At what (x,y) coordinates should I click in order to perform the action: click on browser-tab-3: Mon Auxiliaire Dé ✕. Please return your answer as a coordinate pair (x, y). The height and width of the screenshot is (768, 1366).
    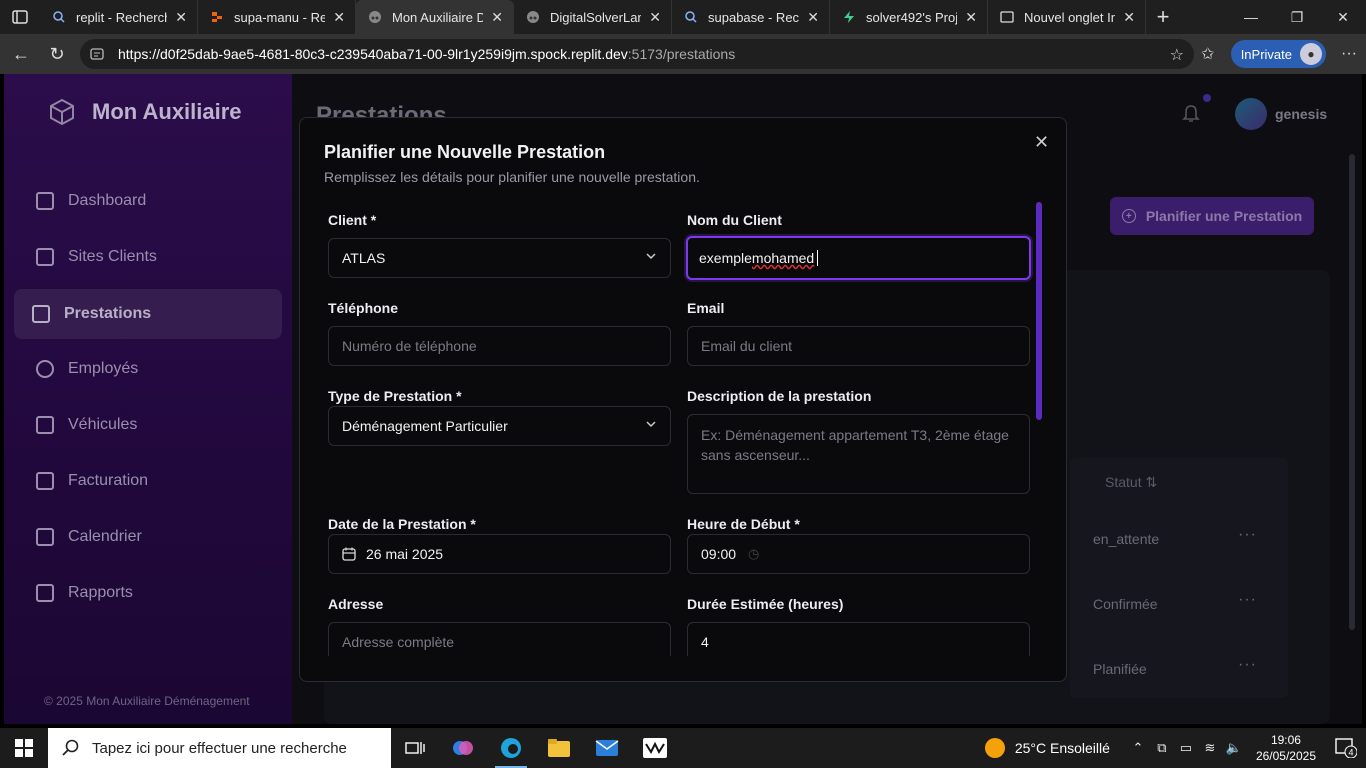
    Looking at the image, I should click on (435, 17).